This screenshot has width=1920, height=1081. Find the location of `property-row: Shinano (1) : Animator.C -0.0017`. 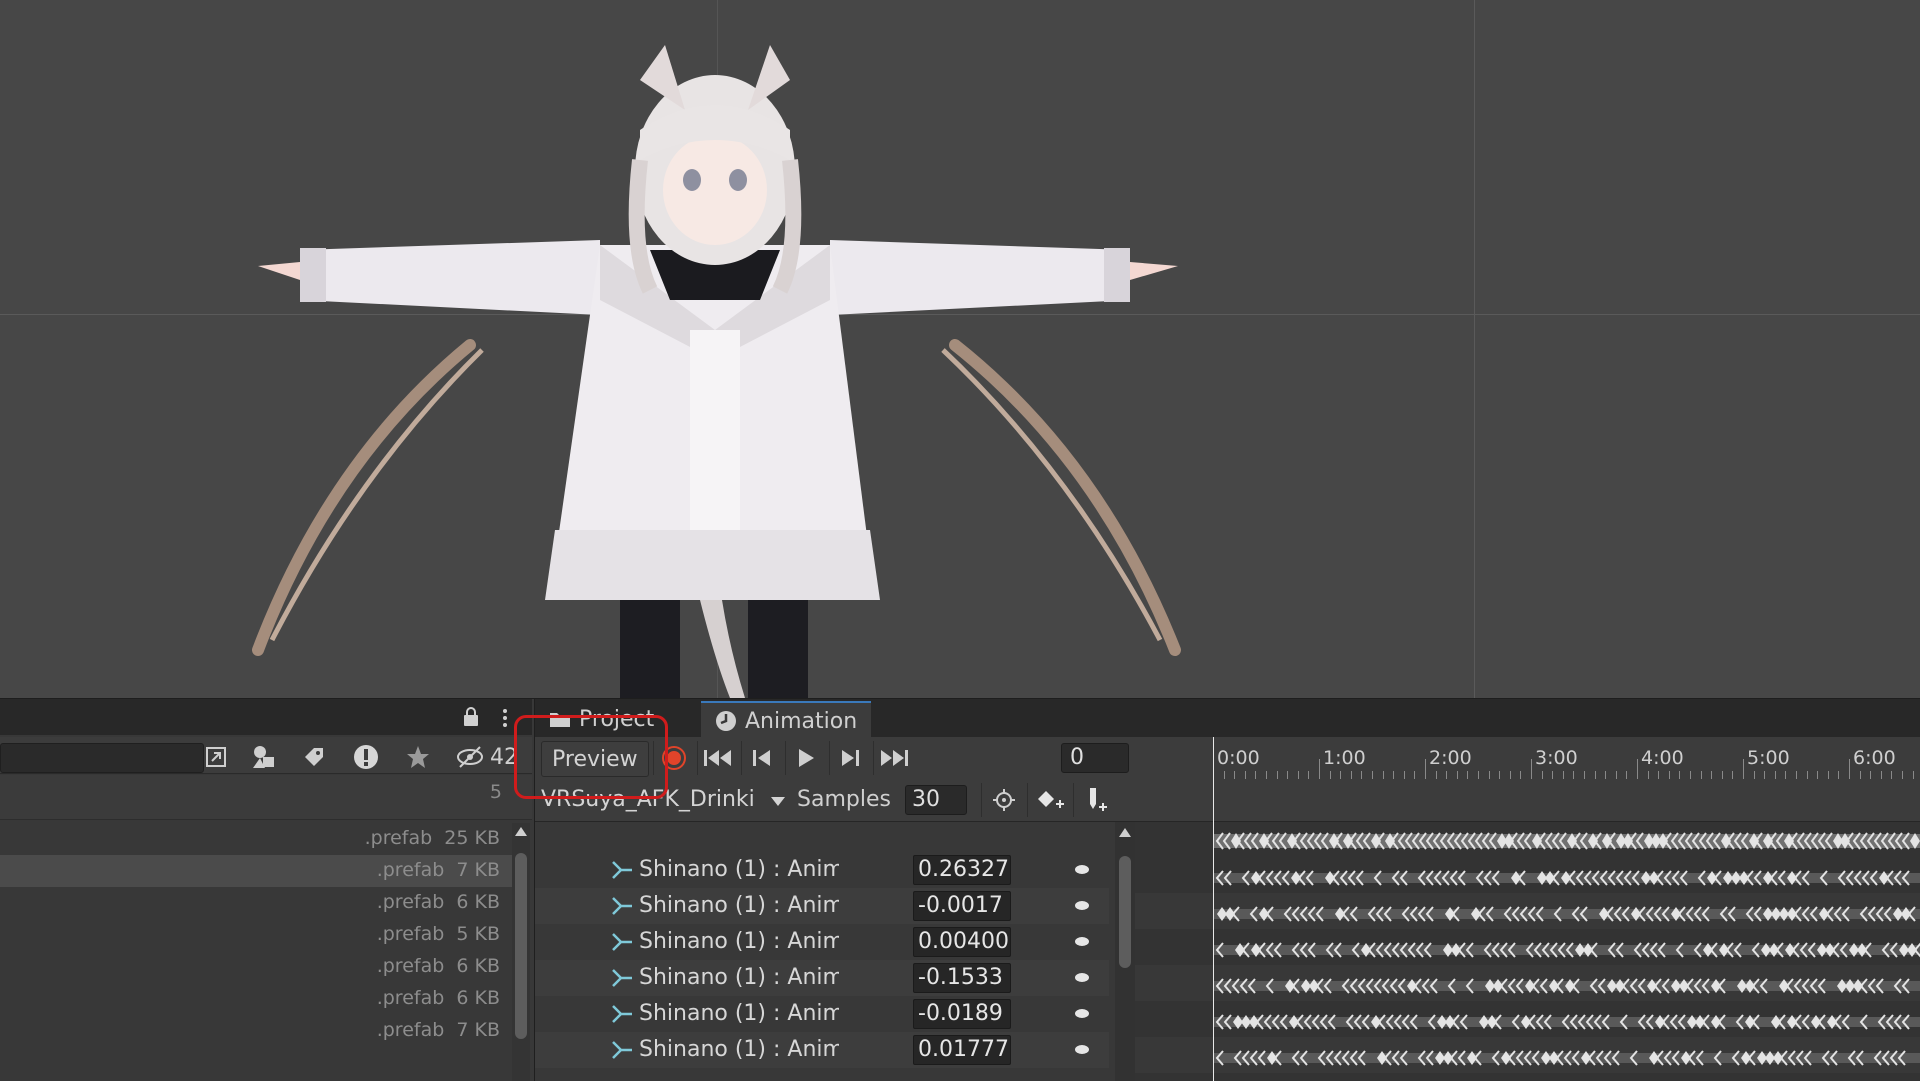

property-row: Shinano (1) : Animator.C -0.0017 is located at coordinates (822, 906).